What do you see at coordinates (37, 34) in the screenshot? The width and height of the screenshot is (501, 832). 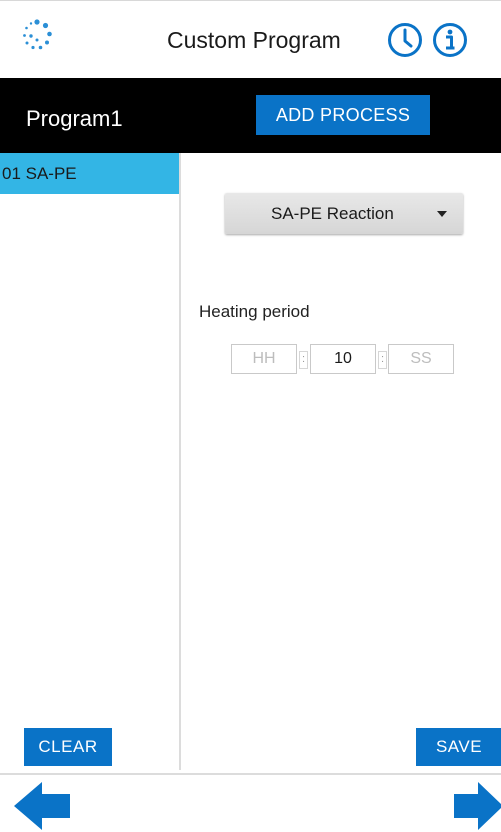 I see `app-logo-dots-icon` at bounding box center [37, 34].